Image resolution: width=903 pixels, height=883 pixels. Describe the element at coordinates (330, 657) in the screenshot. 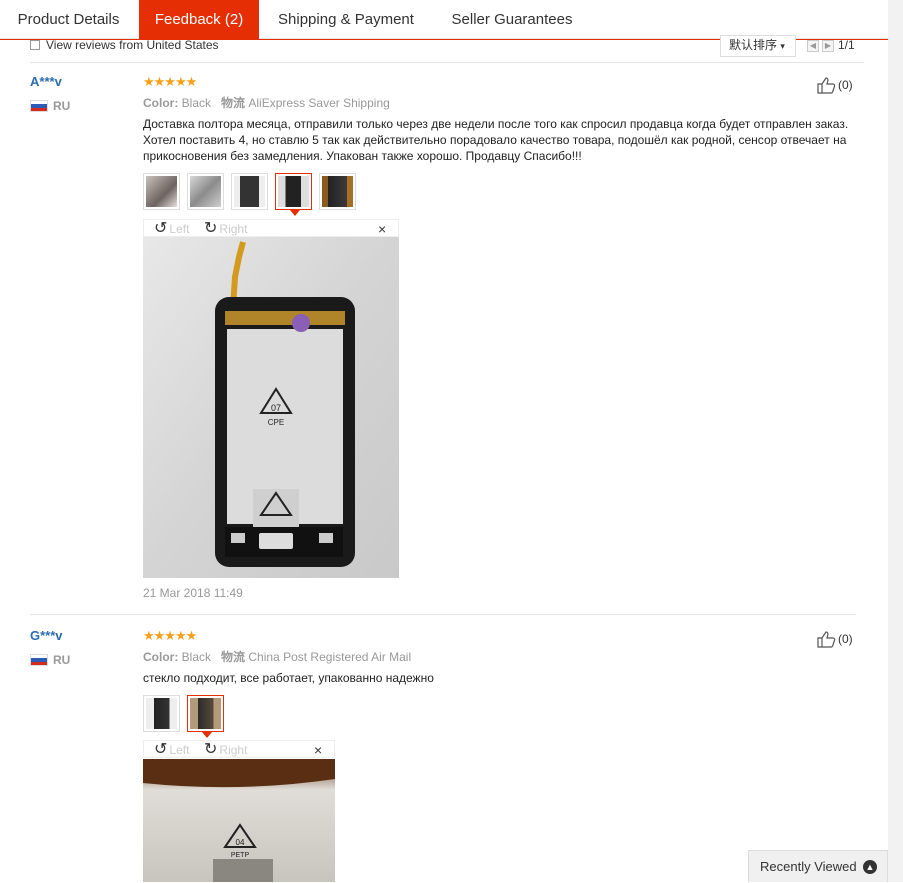

I see `shipping-value: China Post Registered Air Mail` at that location.